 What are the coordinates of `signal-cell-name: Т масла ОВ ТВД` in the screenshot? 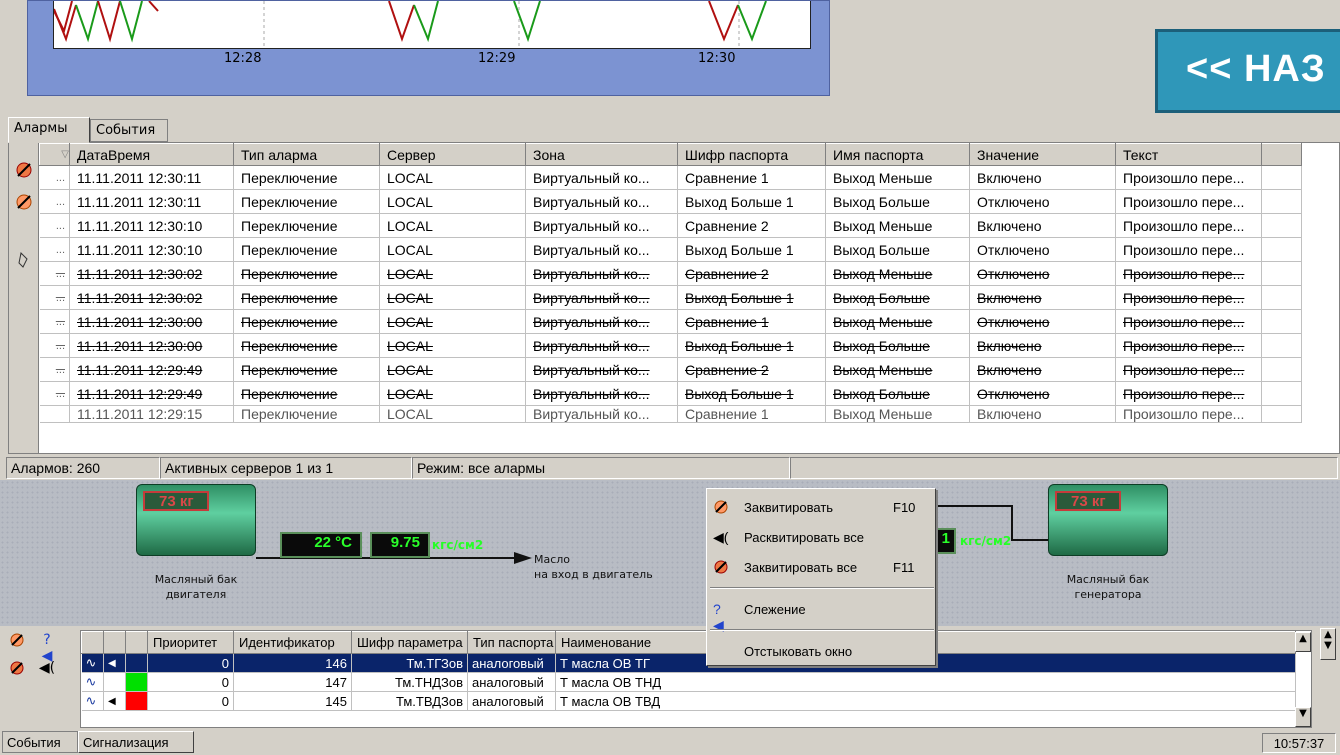 It's located at (925, 701).